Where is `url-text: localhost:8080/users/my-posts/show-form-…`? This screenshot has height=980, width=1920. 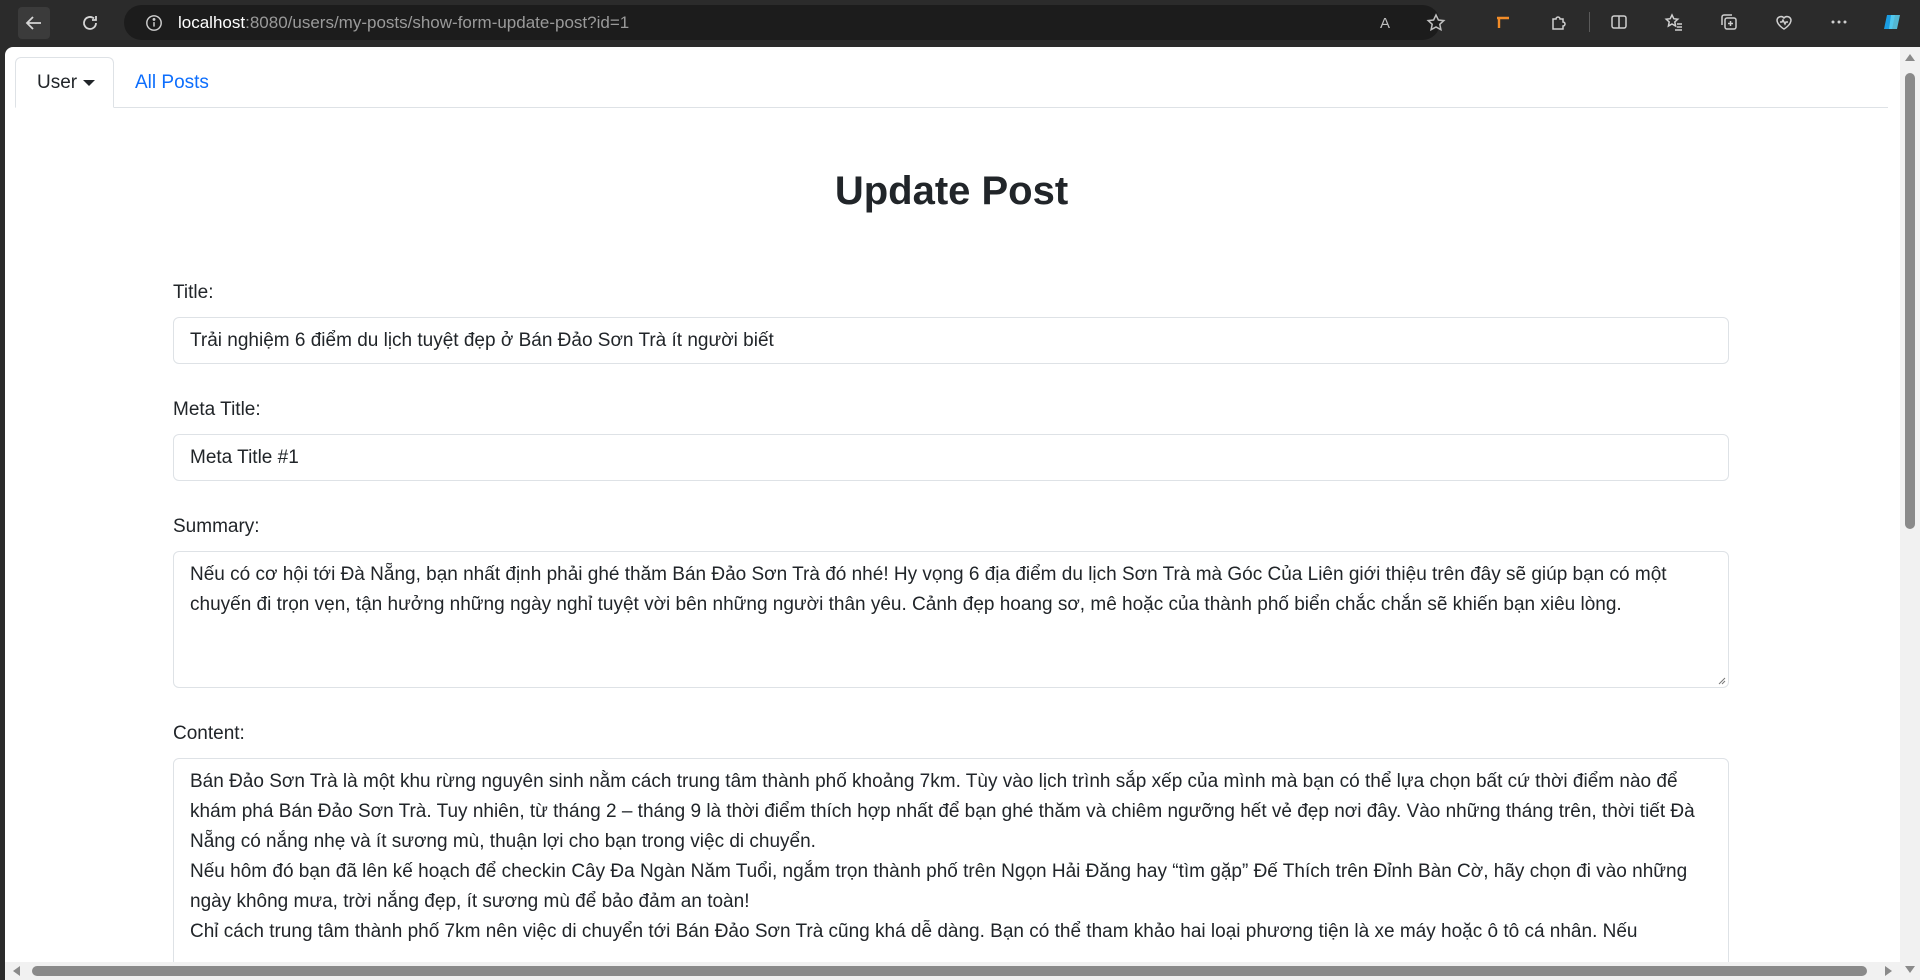 url-text: localhost:8080/users/my-posts/show-form-… is located at coordinates (403, 23).